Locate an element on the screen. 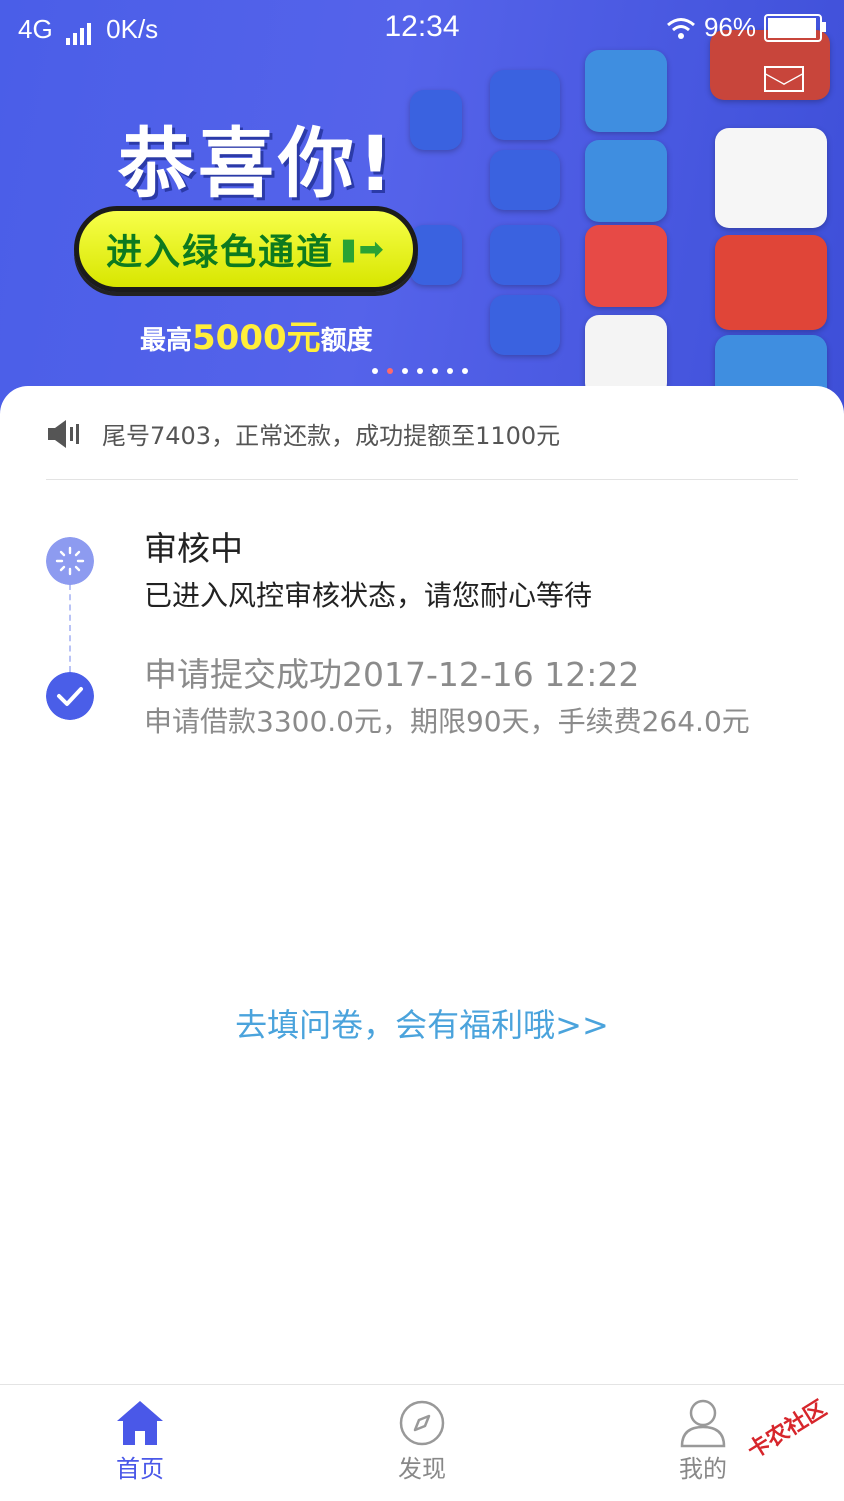 The width and height of the screenshot is (844, 1501). wifi-icon is located at coordinates (680, 28).